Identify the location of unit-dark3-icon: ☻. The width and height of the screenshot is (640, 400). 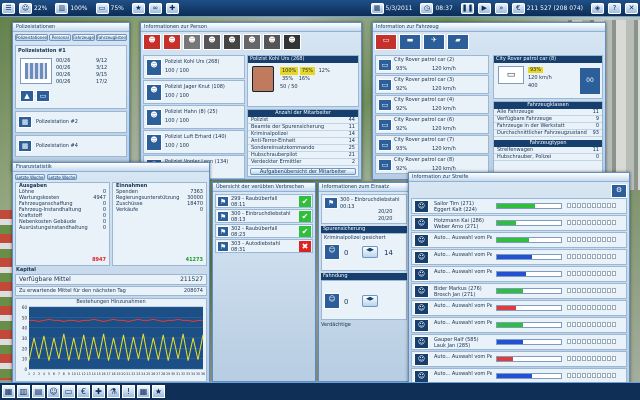
(272, 42).